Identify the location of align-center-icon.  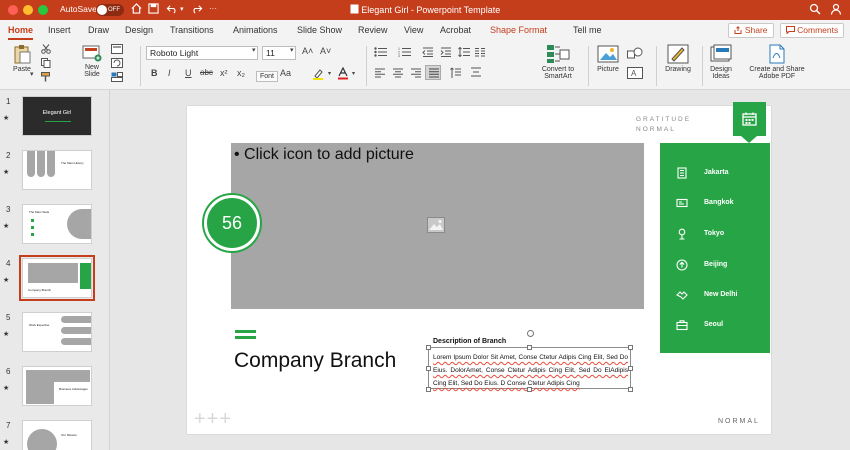
(398, 73).